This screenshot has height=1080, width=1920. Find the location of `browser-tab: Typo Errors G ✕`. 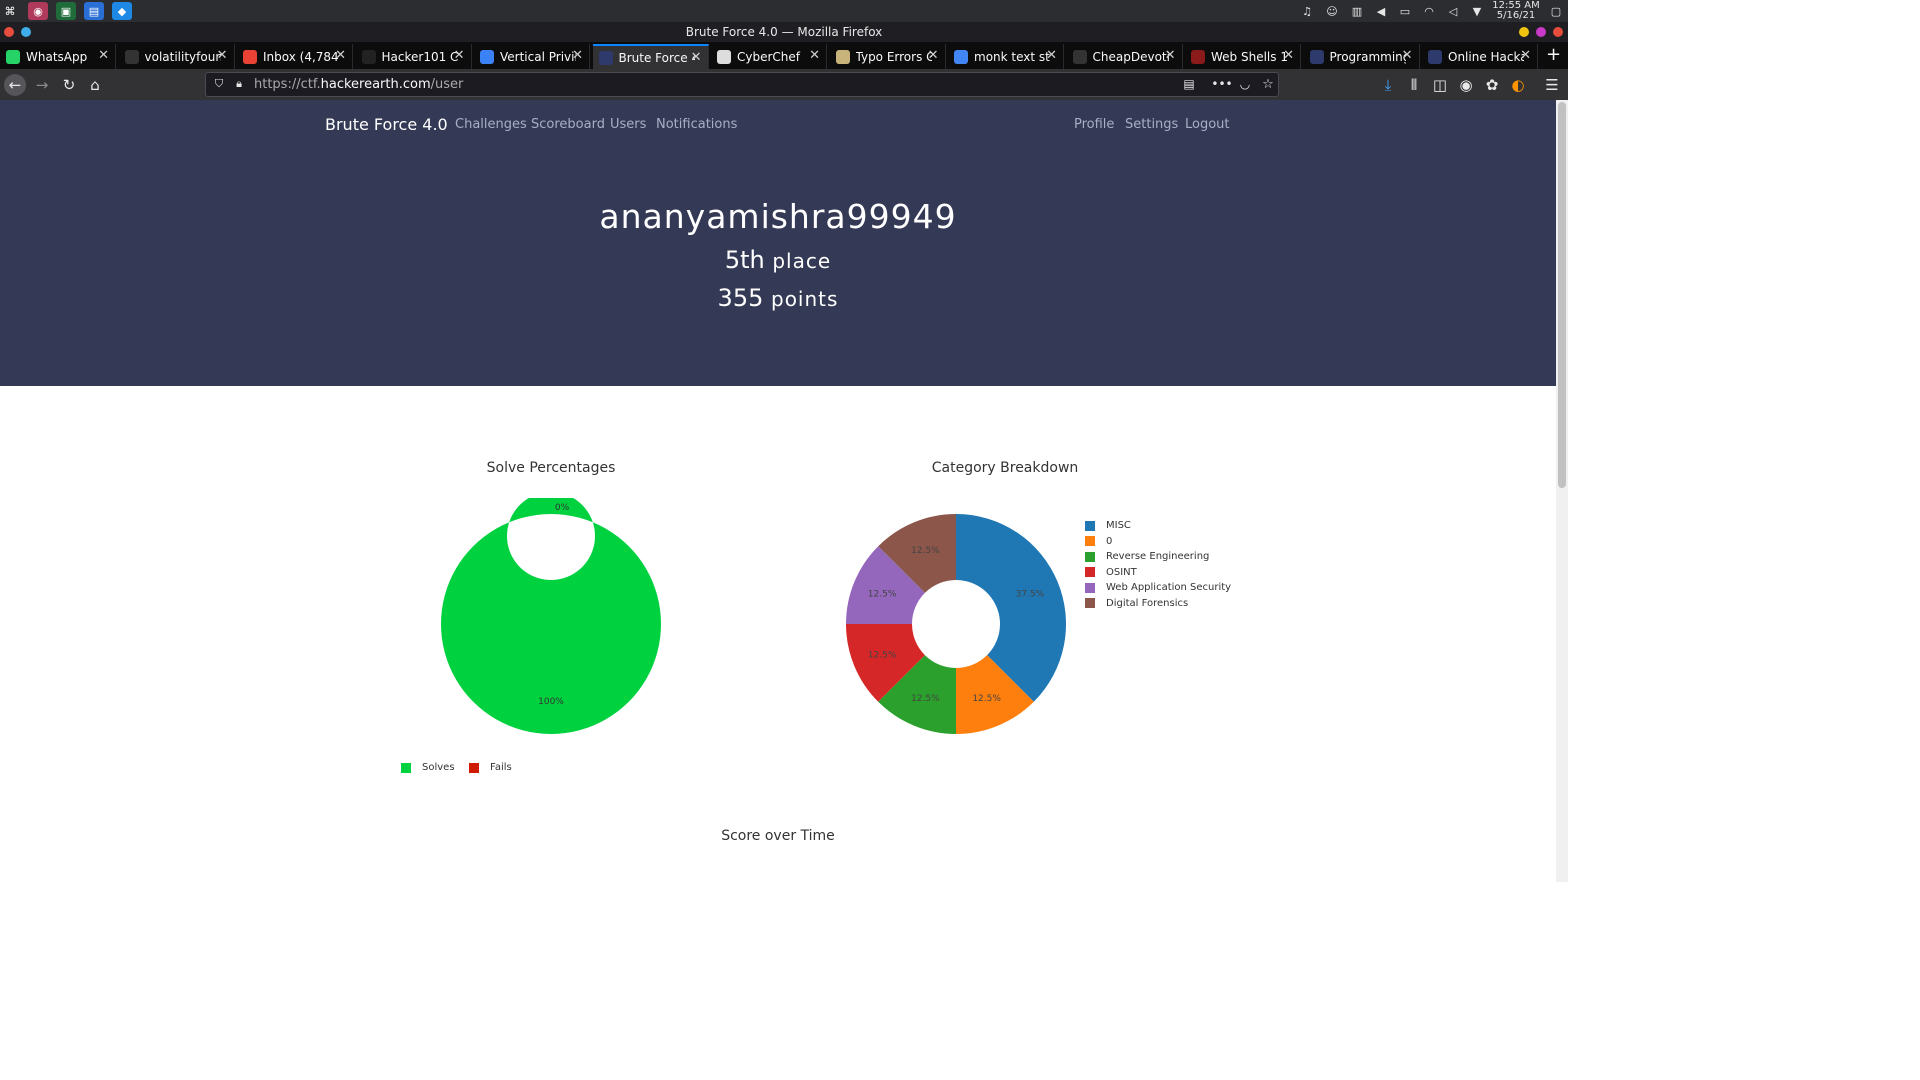

browser-tab: Typo Errors G ✕ is located at coordinates (888, 56).